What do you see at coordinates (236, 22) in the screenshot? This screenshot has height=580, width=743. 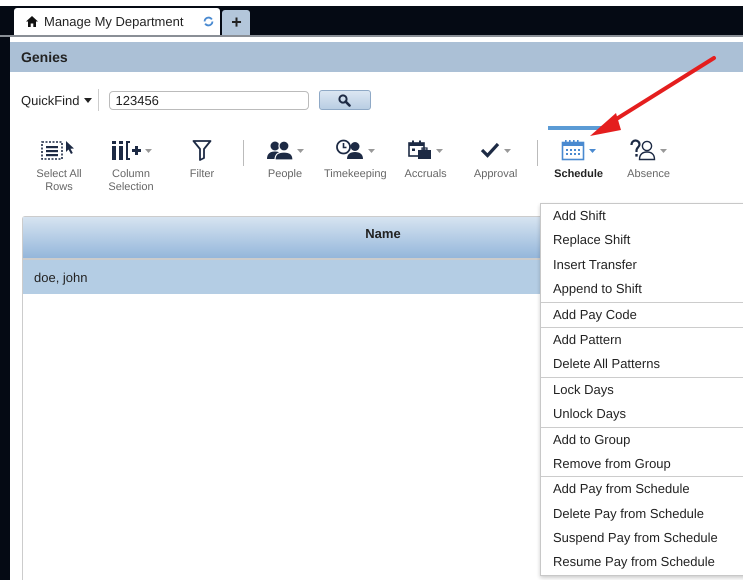 I see `add-tab: +` at bounding box center [236, 22].